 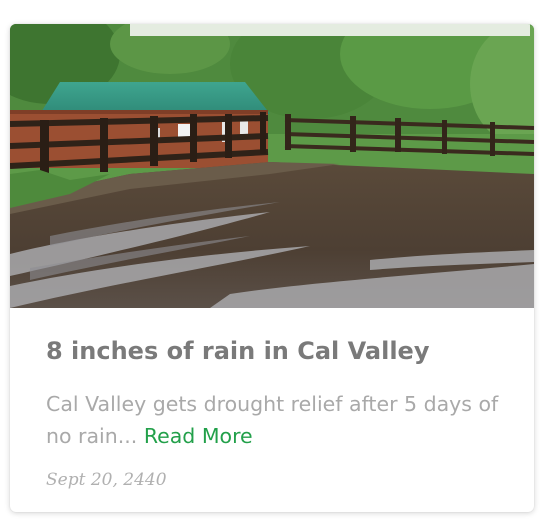 What do you see at coordinates (106, 480) in the screenshot?
I see `article-date: Sept 20, 2440` at bounding box center [106, 480].